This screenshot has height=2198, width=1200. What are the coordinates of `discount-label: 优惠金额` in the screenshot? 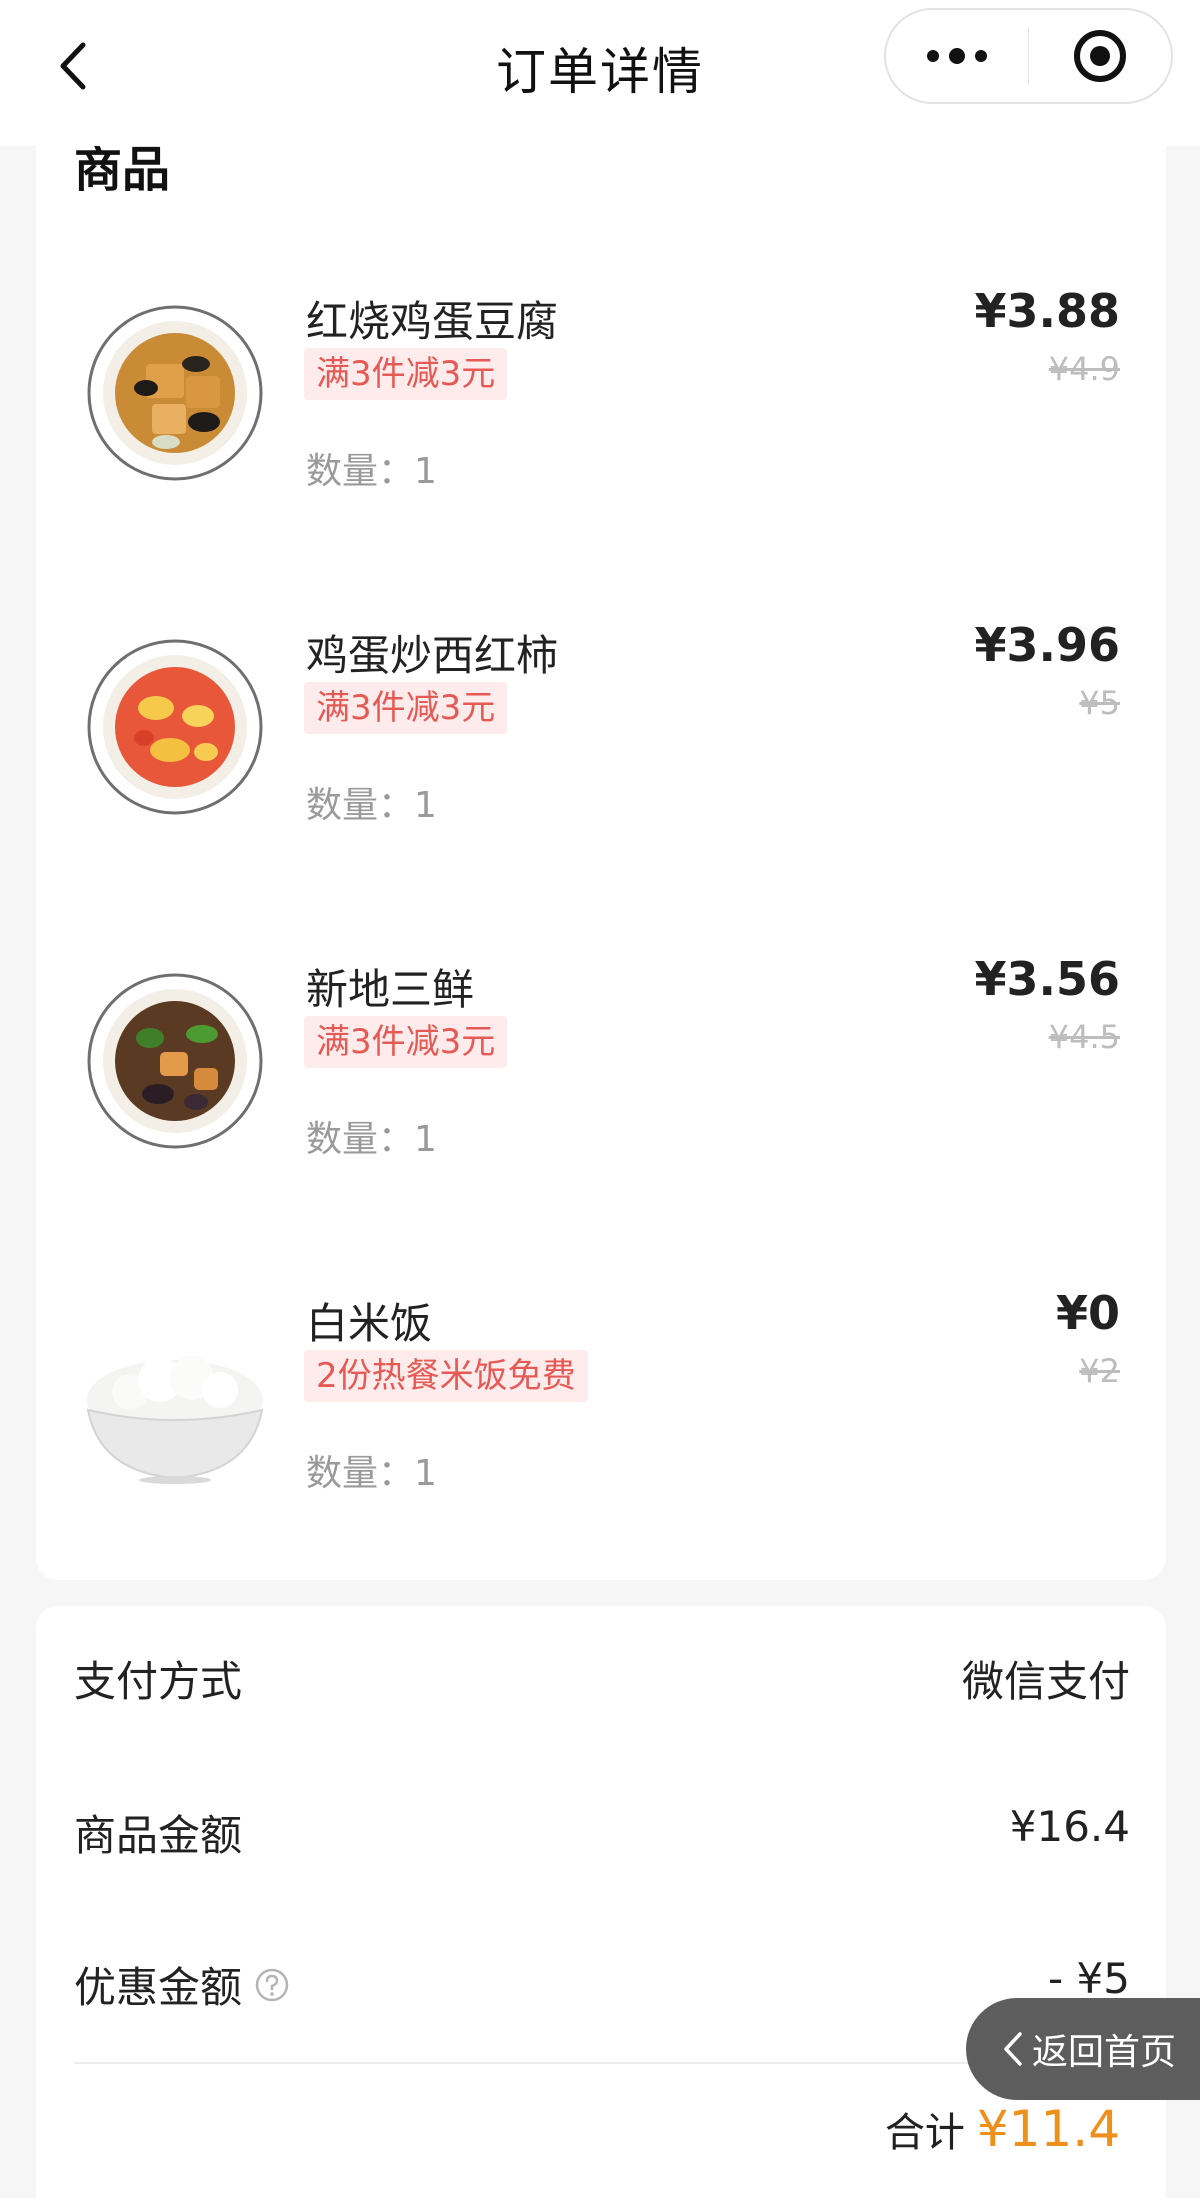 It's located at (158, 1987).